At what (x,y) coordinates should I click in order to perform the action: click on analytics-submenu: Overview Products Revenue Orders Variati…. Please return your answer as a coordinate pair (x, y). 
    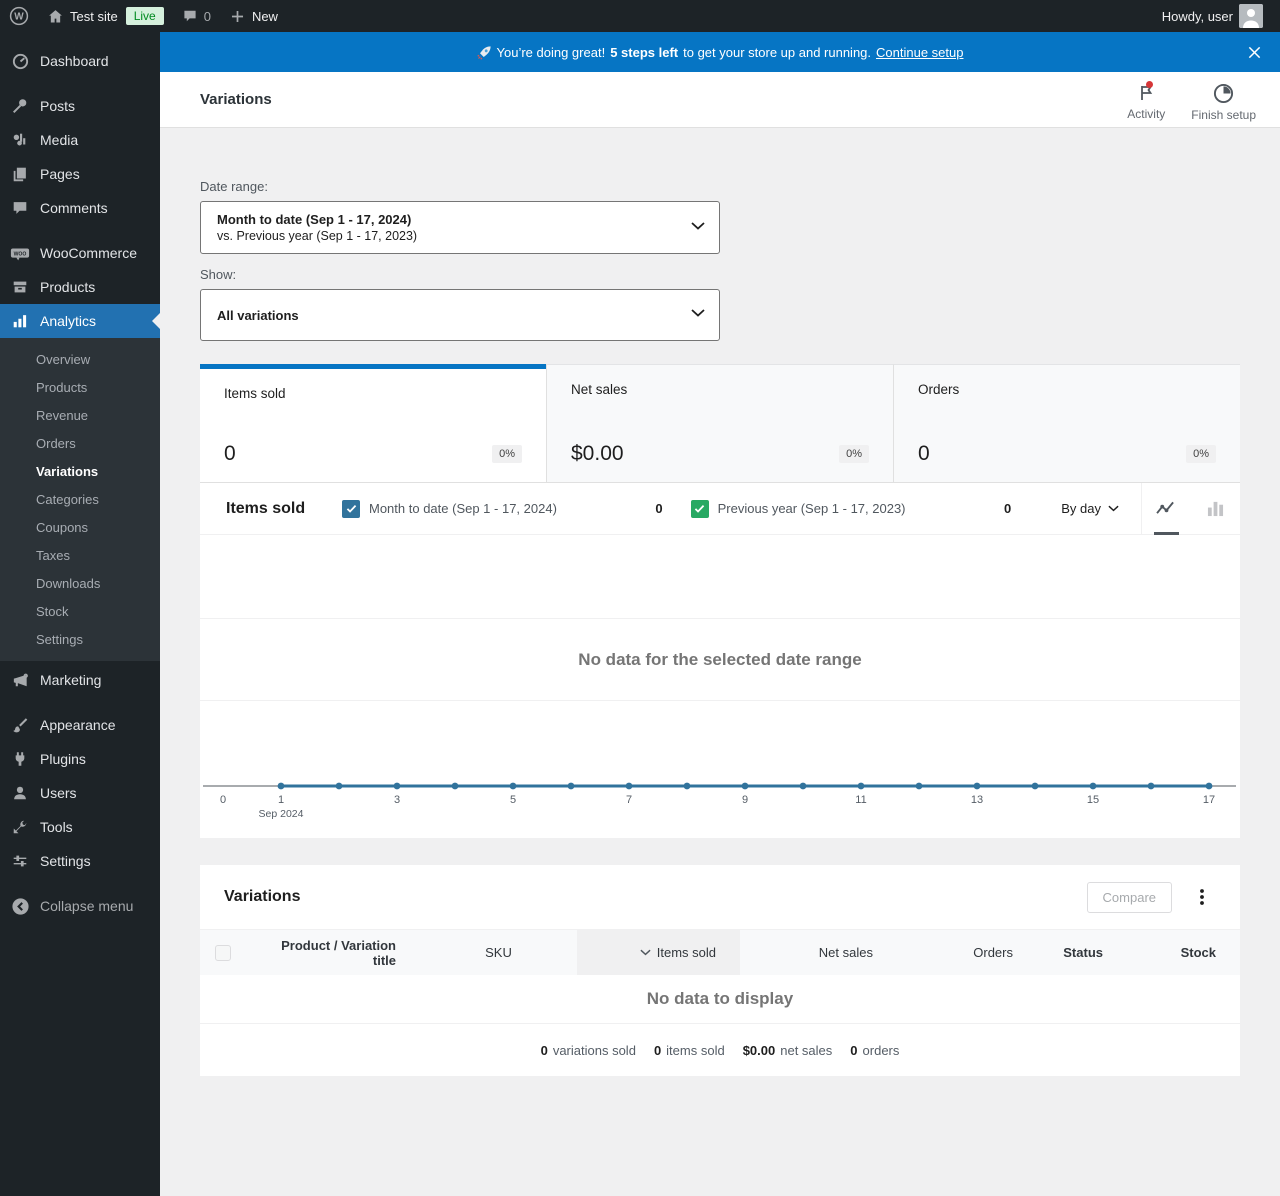
    Looking at the image, I should click on (80, 499).